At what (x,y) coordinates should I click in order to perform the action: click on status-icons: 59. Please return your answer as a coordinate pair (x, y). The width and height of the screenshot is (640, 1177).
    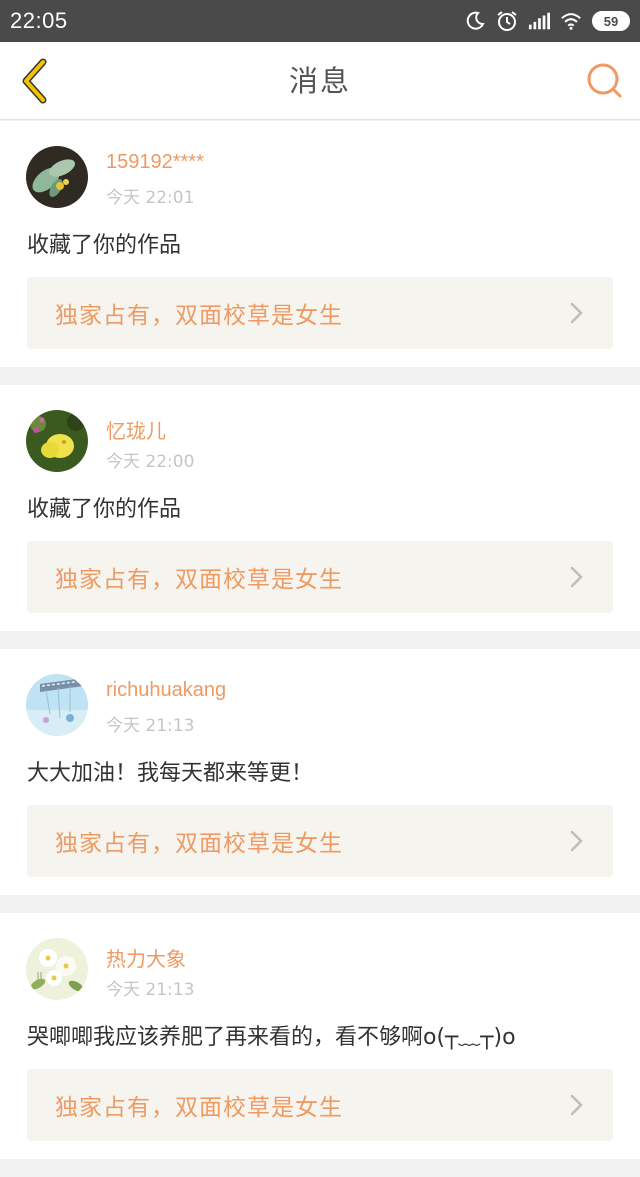
    Looking at the image, I should click on (547, 21).